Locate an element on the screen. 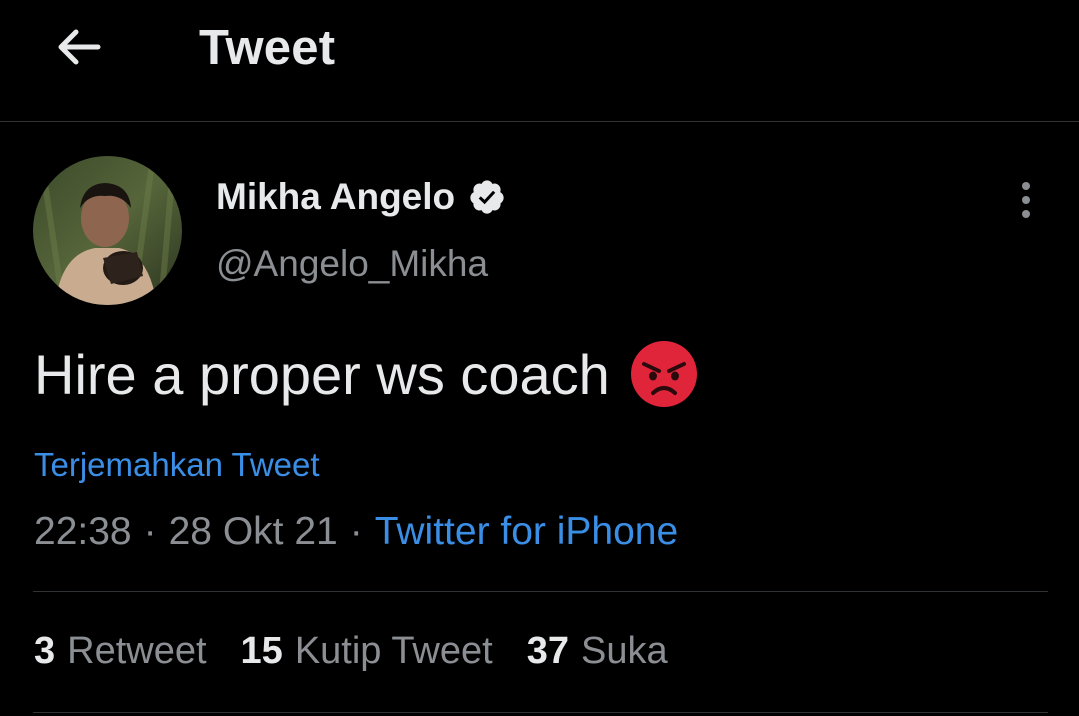 This screenshot has width=1079, height=716. engagement-stats: 3 Retweet 15 Kutip Tweet 37 Suka is located at coordinates (368, 651).